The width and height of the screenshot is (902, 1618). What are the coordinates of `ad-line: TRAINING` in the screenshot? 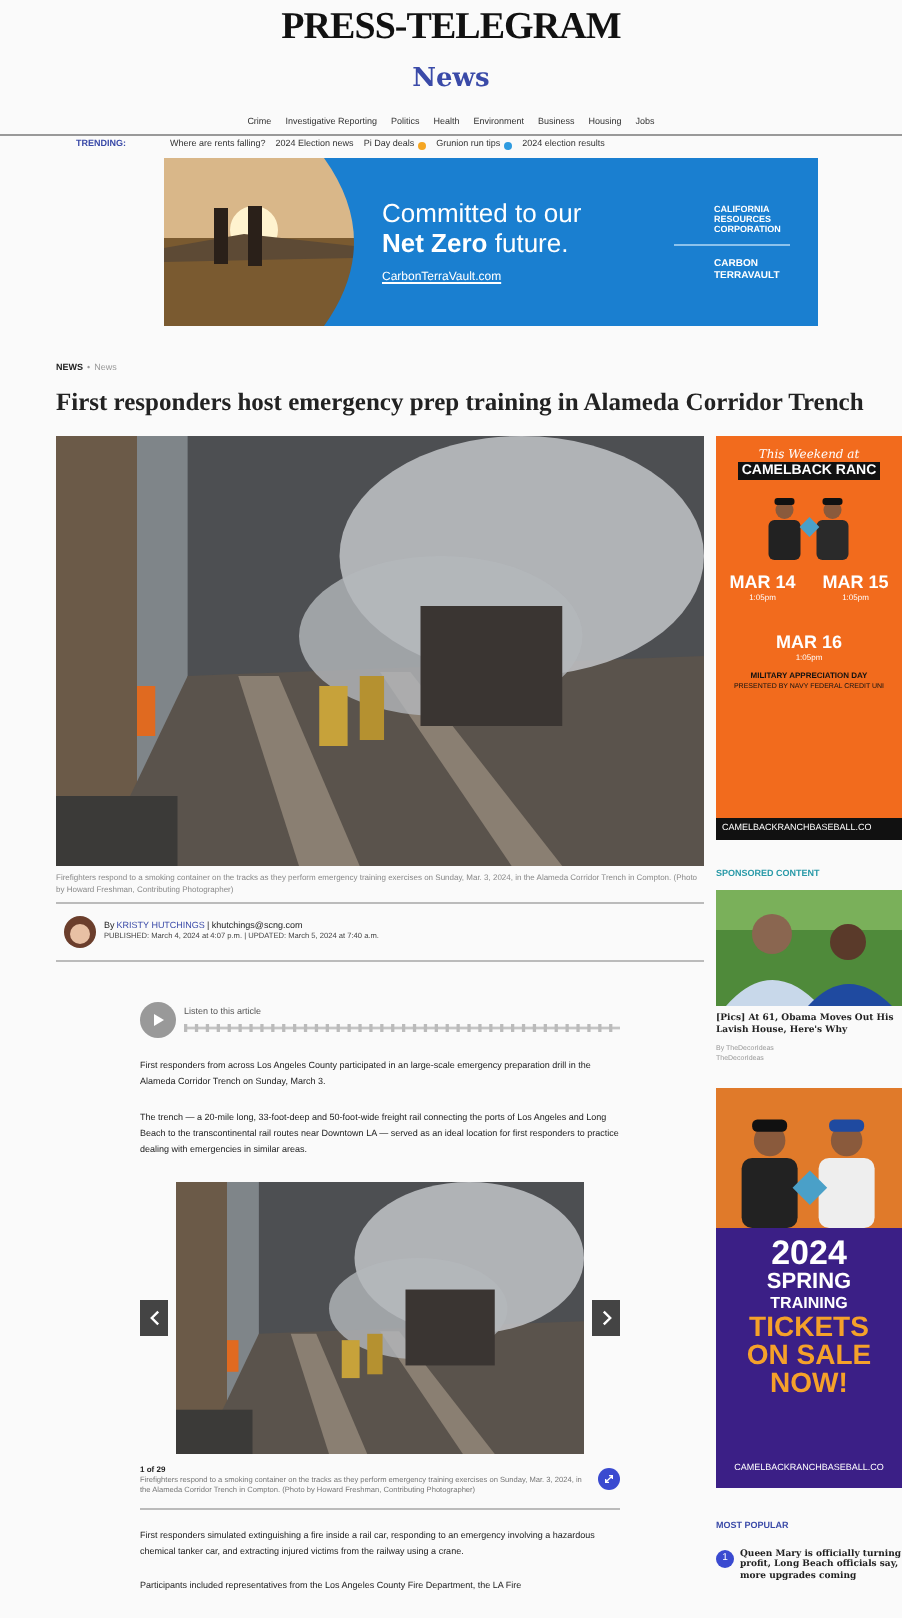 It's located at (809, 1303).